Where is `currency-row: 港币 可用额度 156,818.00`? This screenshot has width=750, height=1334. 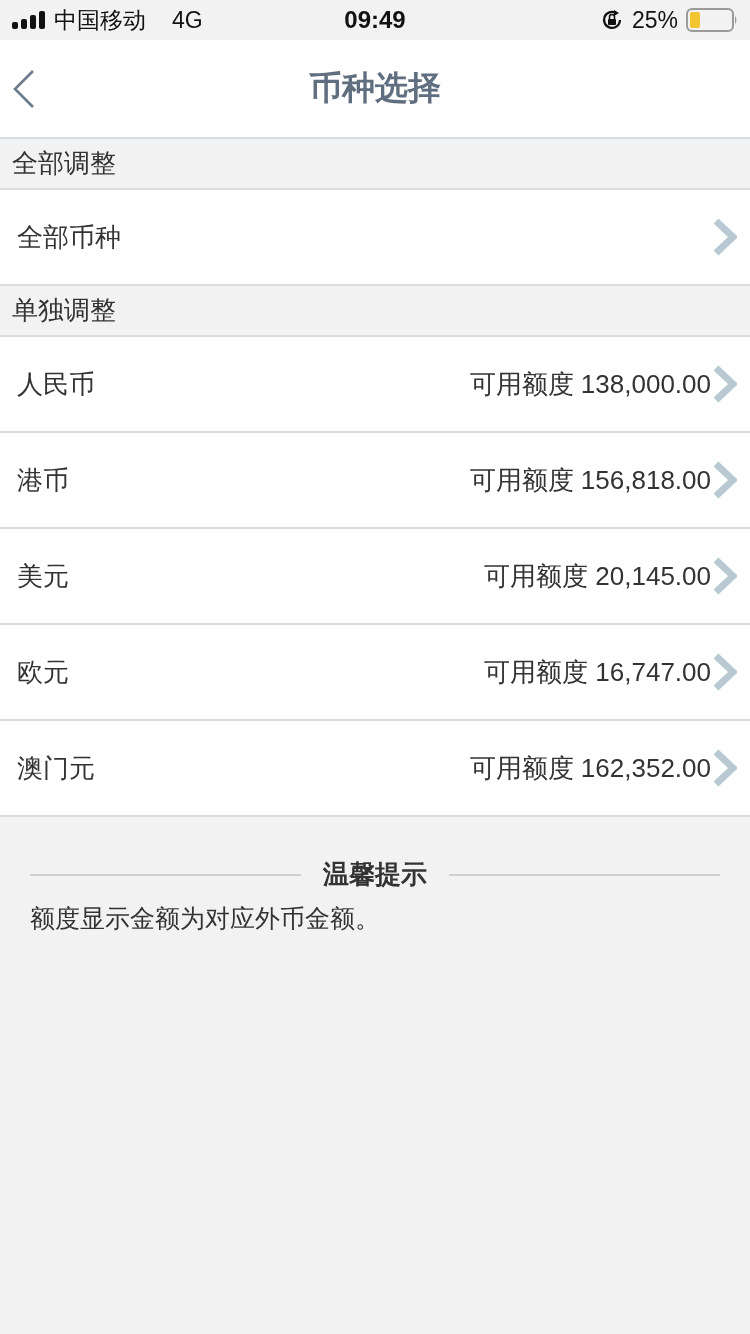 currency-row: 港币 可用额度 156,818.00 is located at coordinates (375, 481).